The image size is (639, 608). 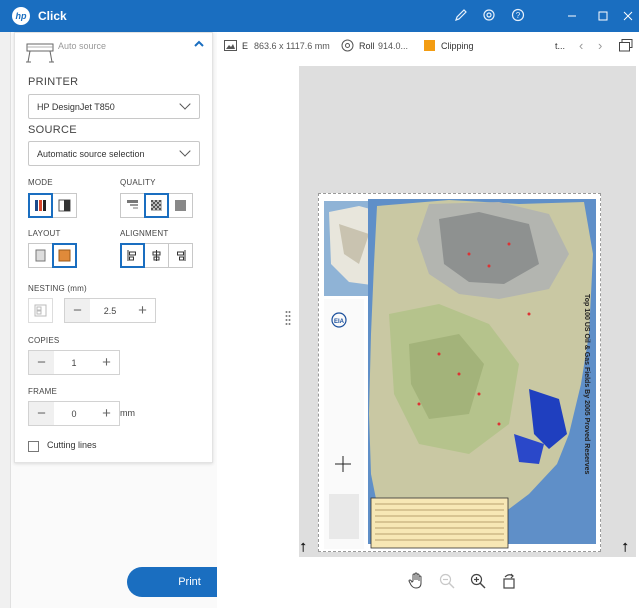 I want to click on paper-size-value: 863.6 x 1117.6 mm, so click(x=292, y=46).